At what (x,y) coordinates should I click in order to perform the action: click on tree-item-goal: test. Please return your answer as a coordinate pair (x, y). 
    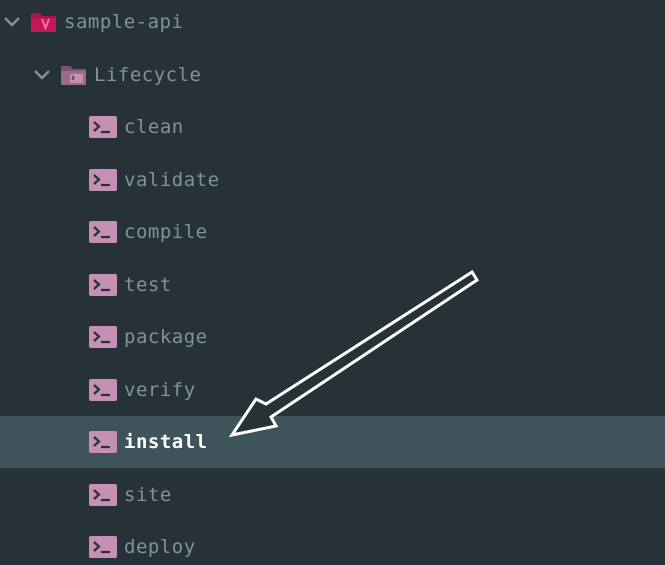
    Looking at the image, I should click on (332, 285).